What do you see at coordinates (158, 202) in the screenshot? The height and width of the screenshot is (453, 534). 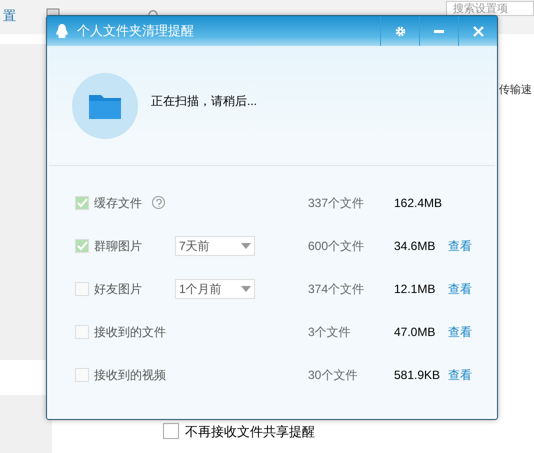 I see `help-icon` at bounding box center [158, 202].